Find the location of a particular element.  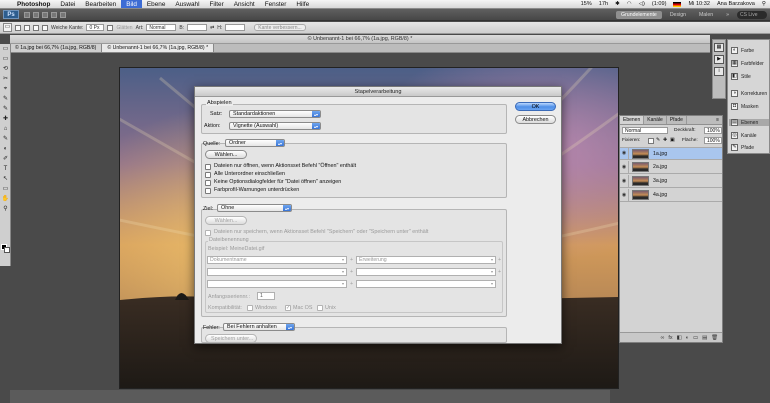

layer-row: ◉ 4a.jpg is located at coordinates (671, 195).